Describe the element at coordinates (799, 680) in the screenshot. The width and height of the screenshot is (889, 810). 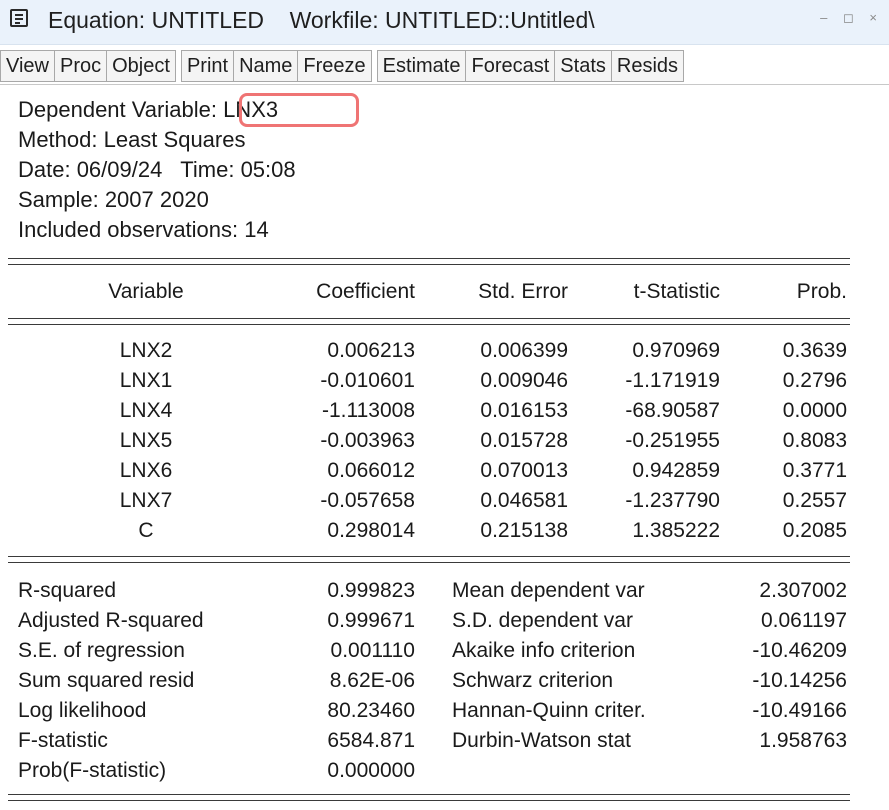
I see `stat-value: -10.14256` at that location.